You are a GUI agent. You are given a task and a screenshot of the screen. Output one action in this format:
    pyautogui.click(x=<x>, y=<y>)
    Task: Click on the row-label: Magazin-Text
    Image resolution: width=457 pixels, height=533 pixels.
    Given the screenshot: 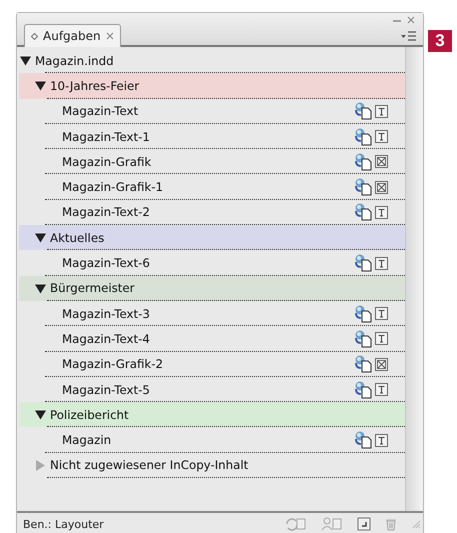 What is the action you would take?
    pyautogui.click(x=101, y=111)
    